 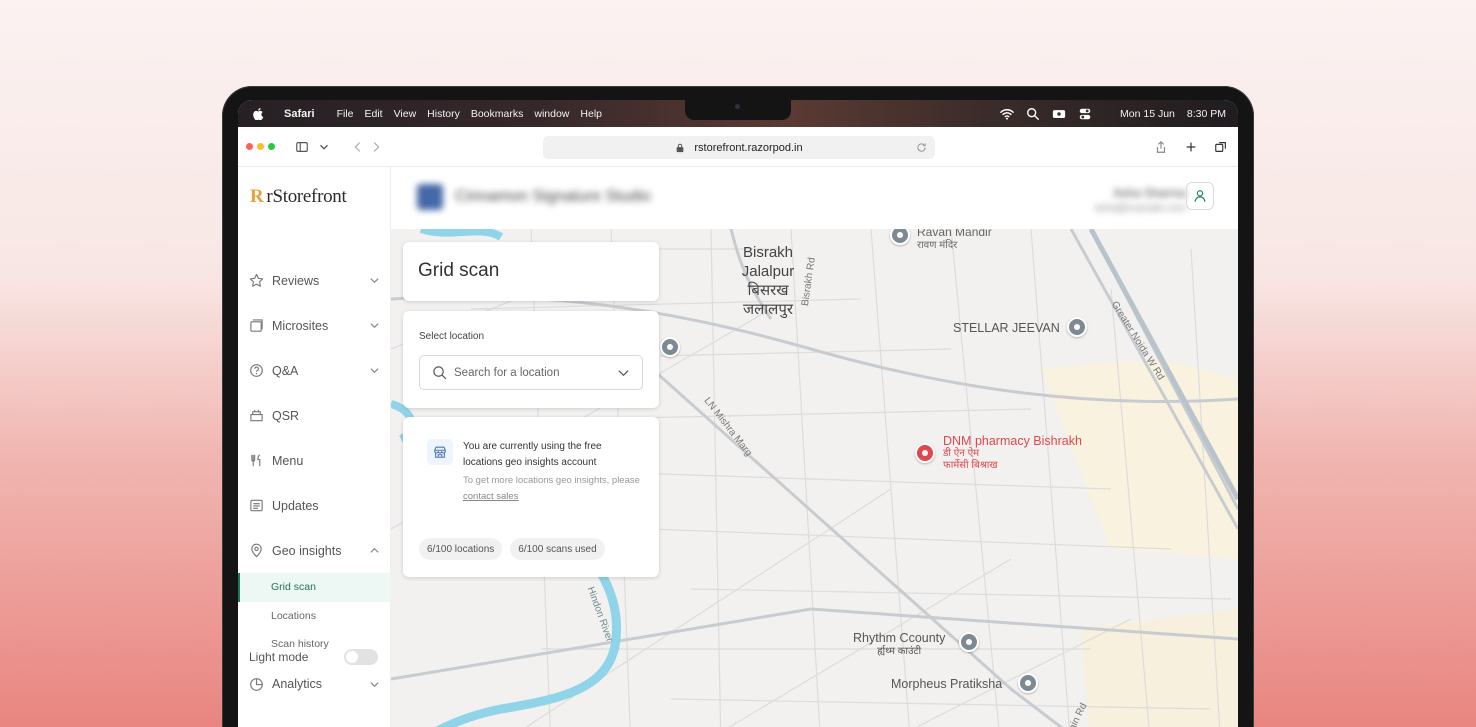 What do you see at coordinates (921, 147) in the screenshot?
I see `reload-icon` at bounding box center [921, 147].